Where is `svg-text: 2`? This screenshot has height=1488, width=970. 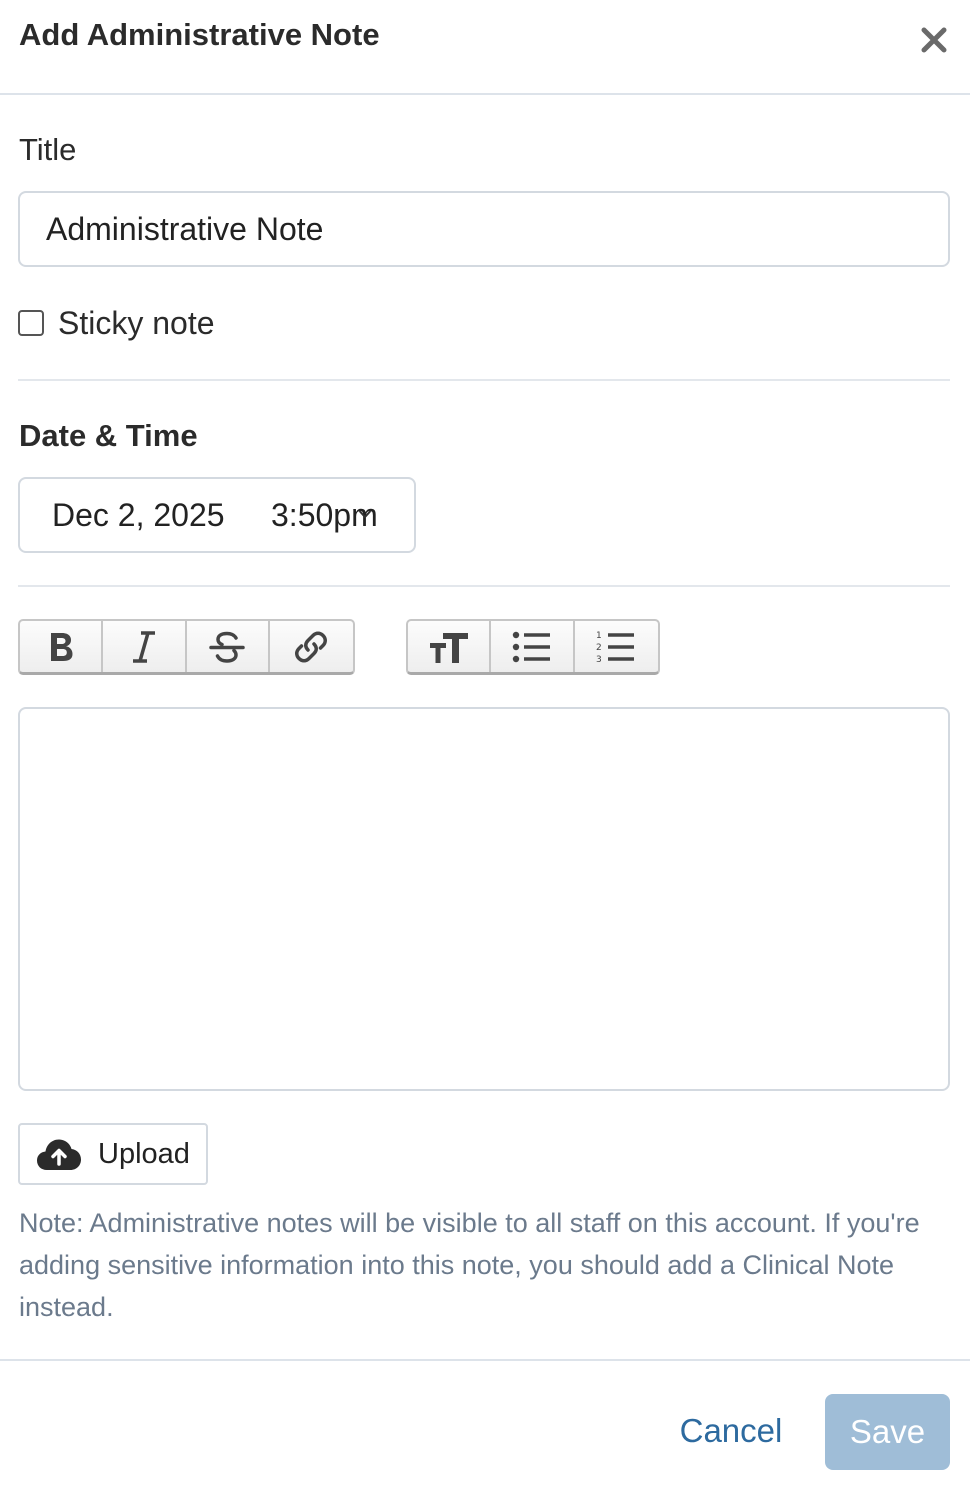 svg-text: 2 is located at coordinates (599, 648).